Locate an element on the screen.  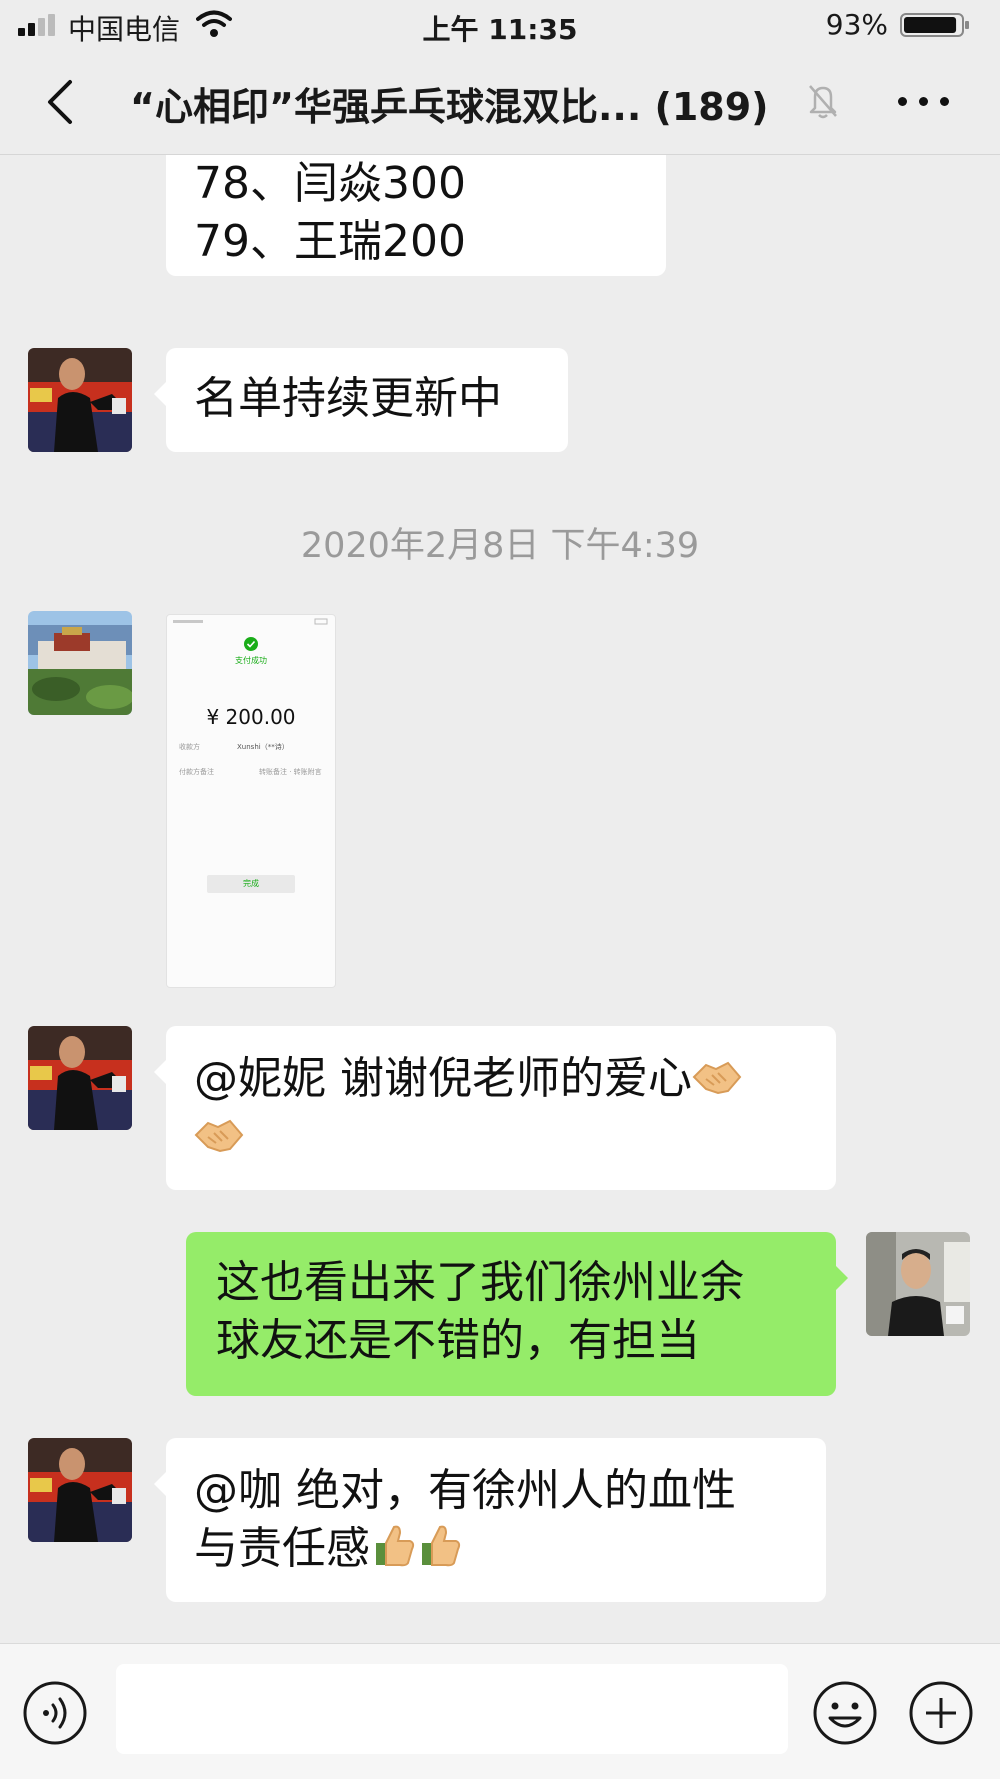
payment-done-button: 完成 is located at coordinates (251, 884).